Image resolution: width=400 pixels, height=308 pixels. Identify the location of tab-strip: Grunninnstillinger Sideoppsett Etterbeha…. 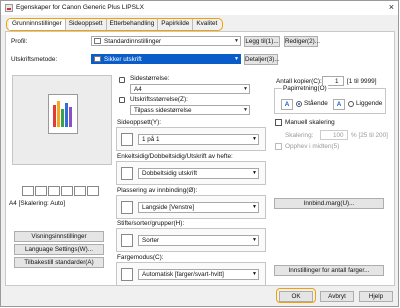
(115, 24).